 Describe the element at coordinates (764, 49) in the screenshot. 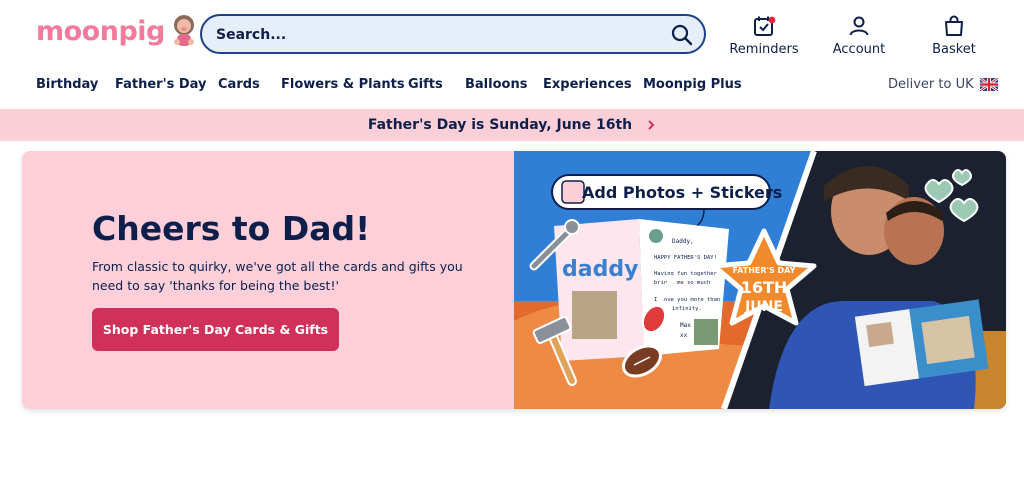

I see `reminders-label: Reminders` at that location.